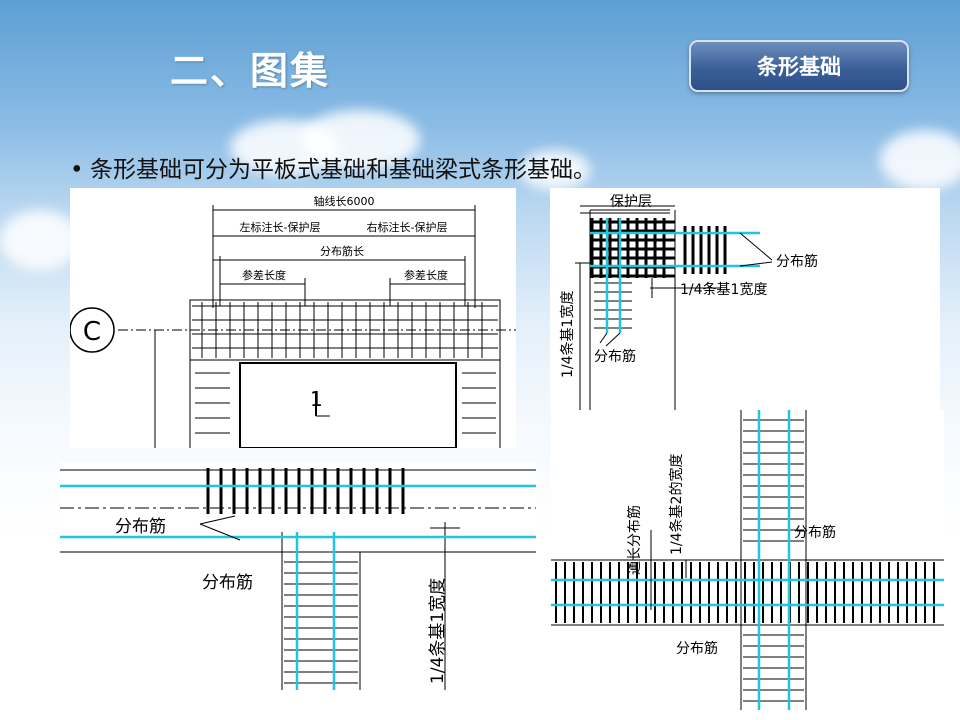 This screenshot has height=720, width=960. Describe the element at coordinates (426, 275) in the screenshot. I see `overlap-right-label: 参差长度` at that location.